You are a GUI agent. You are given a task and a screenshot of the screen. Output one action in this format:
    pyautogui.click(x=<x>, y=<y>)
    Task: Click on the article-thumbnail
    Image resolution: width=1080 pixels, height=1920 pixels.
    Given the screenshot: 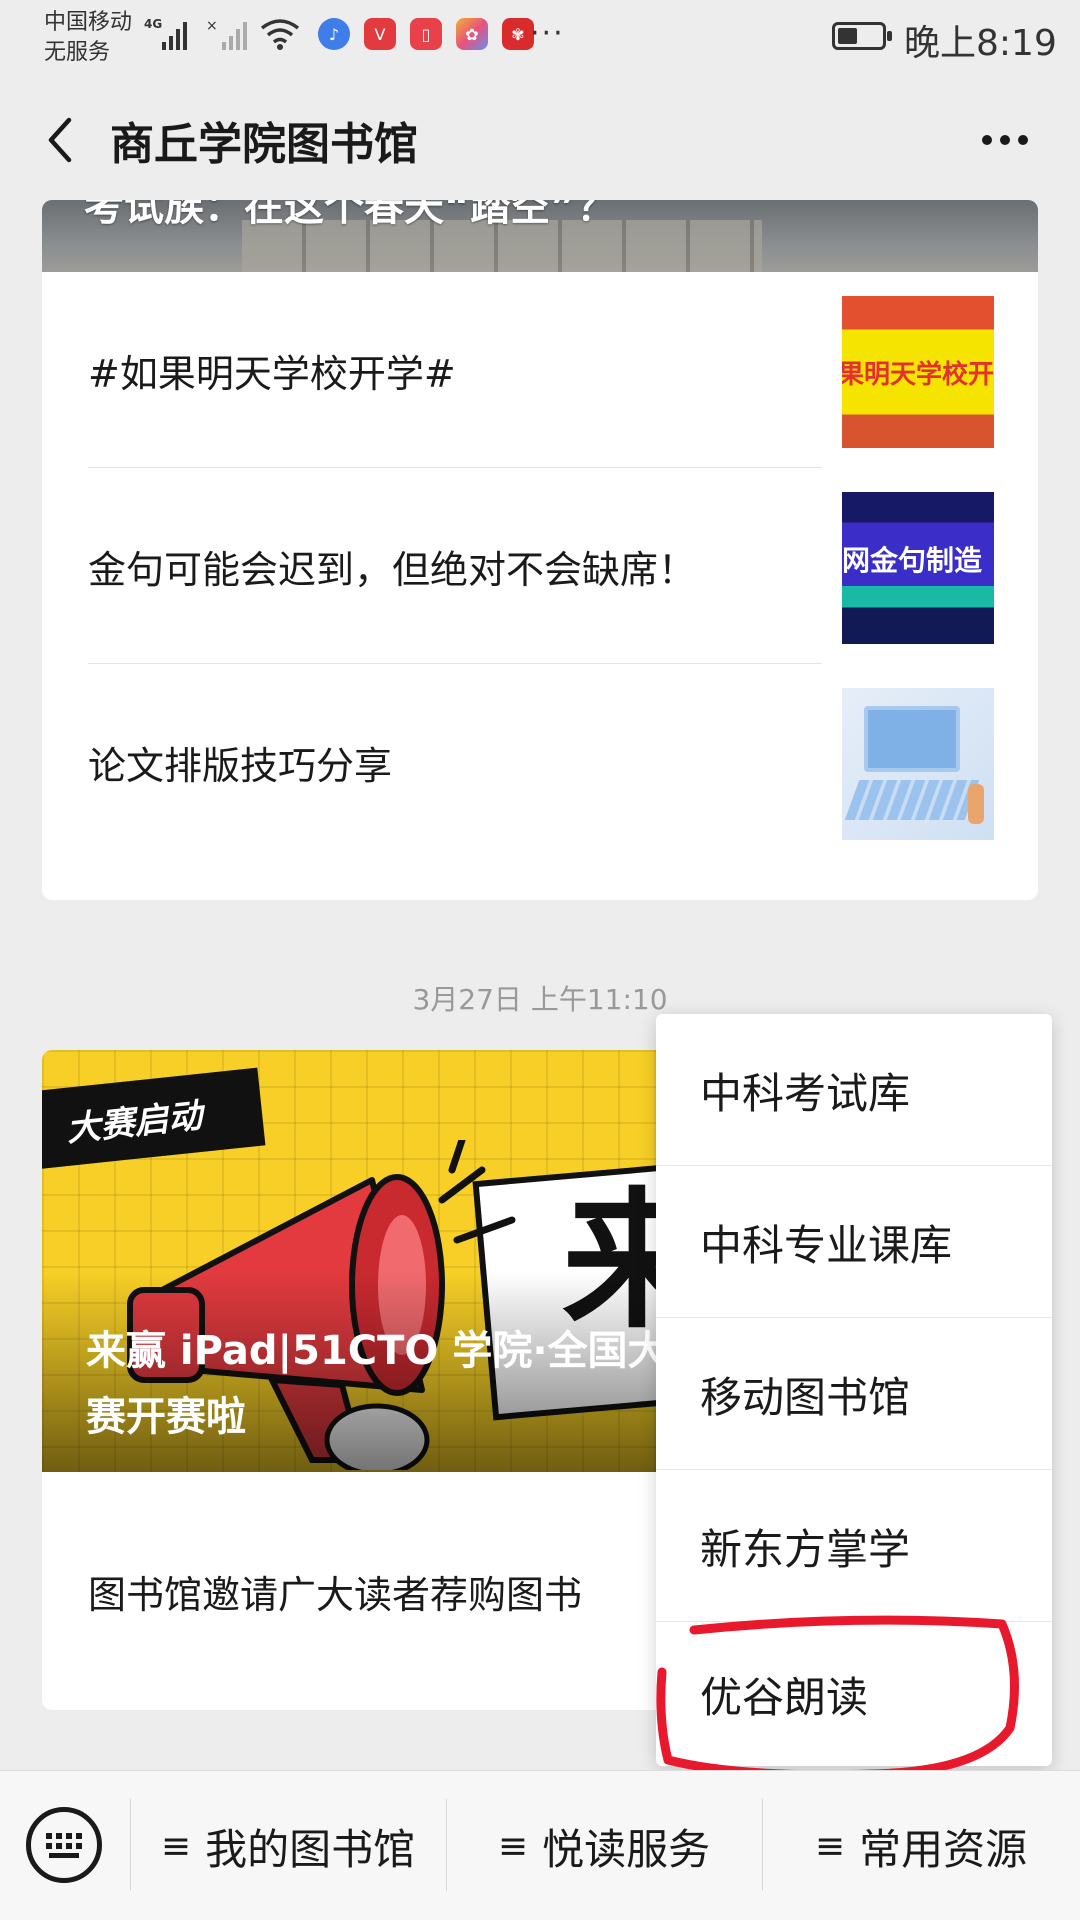 What is the action you would take?
    pyautogui.click(x=918, y=764)
    